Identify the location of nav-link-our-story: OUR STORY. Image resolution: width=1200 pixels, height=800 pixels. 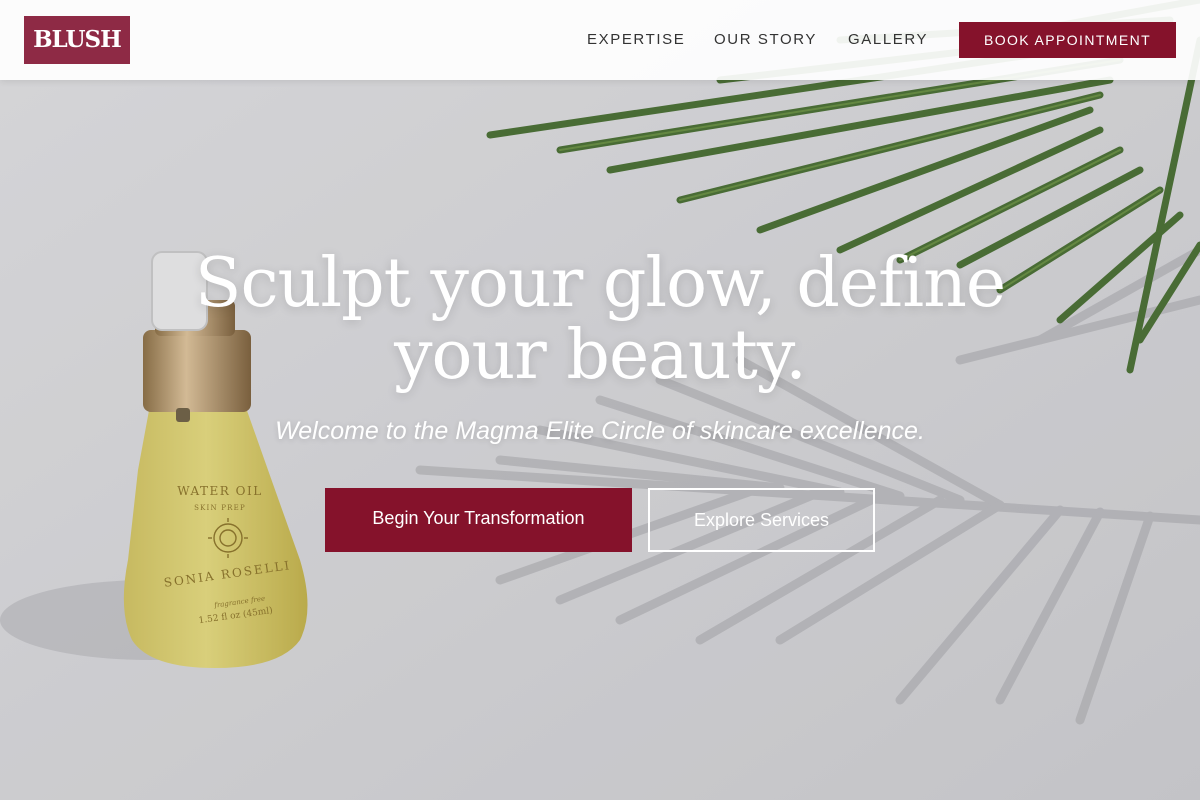
(765, 40).